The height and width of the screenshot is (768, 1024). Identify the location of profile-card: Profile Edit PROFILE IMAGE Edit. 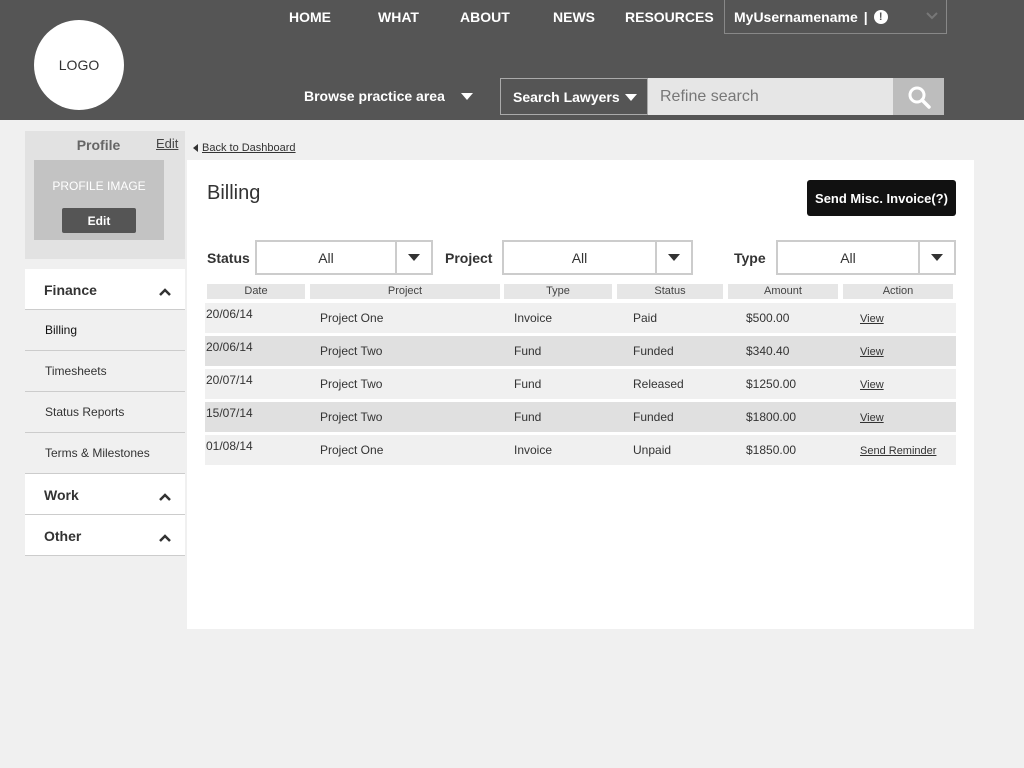
(105, 195).